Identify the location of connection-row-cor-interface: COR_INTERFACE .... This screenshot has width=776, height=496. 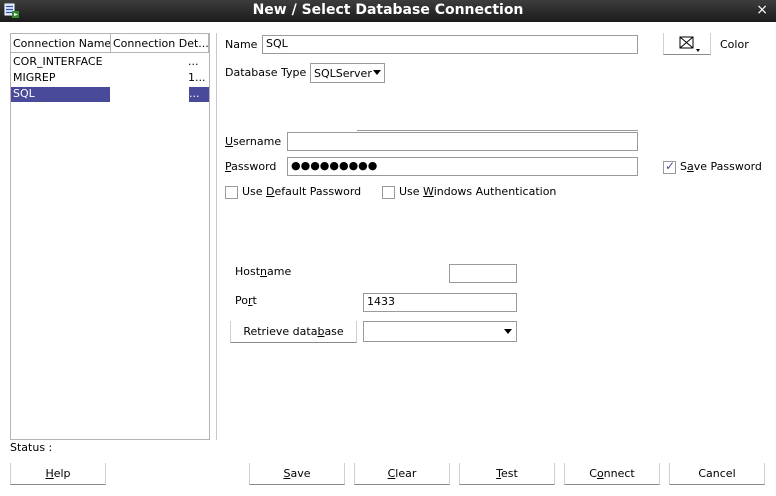
(110, 62).